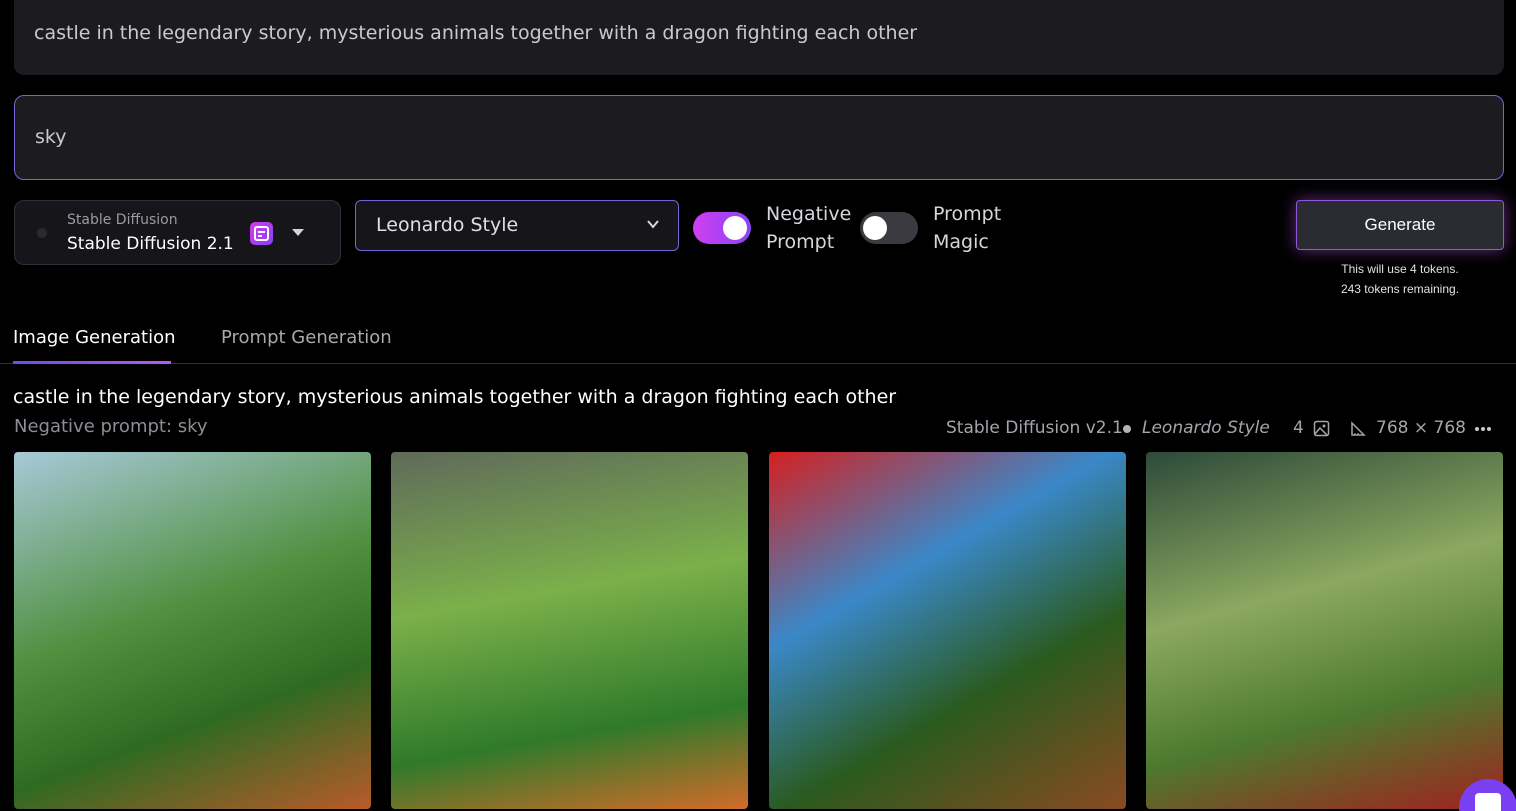 The image size is (1516, 811). What do you see at coordinates (1400, 269) in the screenshot?
I see `token-usage: This will use 4 tokens.` at bounding box center [1400, 269].